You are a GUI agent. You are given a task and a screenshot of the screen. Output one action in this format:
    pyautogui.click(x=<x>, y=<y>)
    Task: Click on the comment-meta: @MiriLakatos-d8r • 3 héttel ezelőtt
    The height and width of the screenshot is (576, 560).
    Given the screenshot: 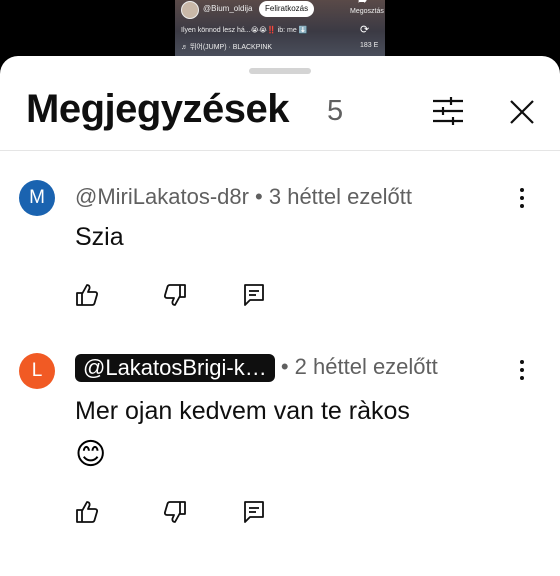 What is the action you would take?
    pyautogui.click(x=243, y=197)
    